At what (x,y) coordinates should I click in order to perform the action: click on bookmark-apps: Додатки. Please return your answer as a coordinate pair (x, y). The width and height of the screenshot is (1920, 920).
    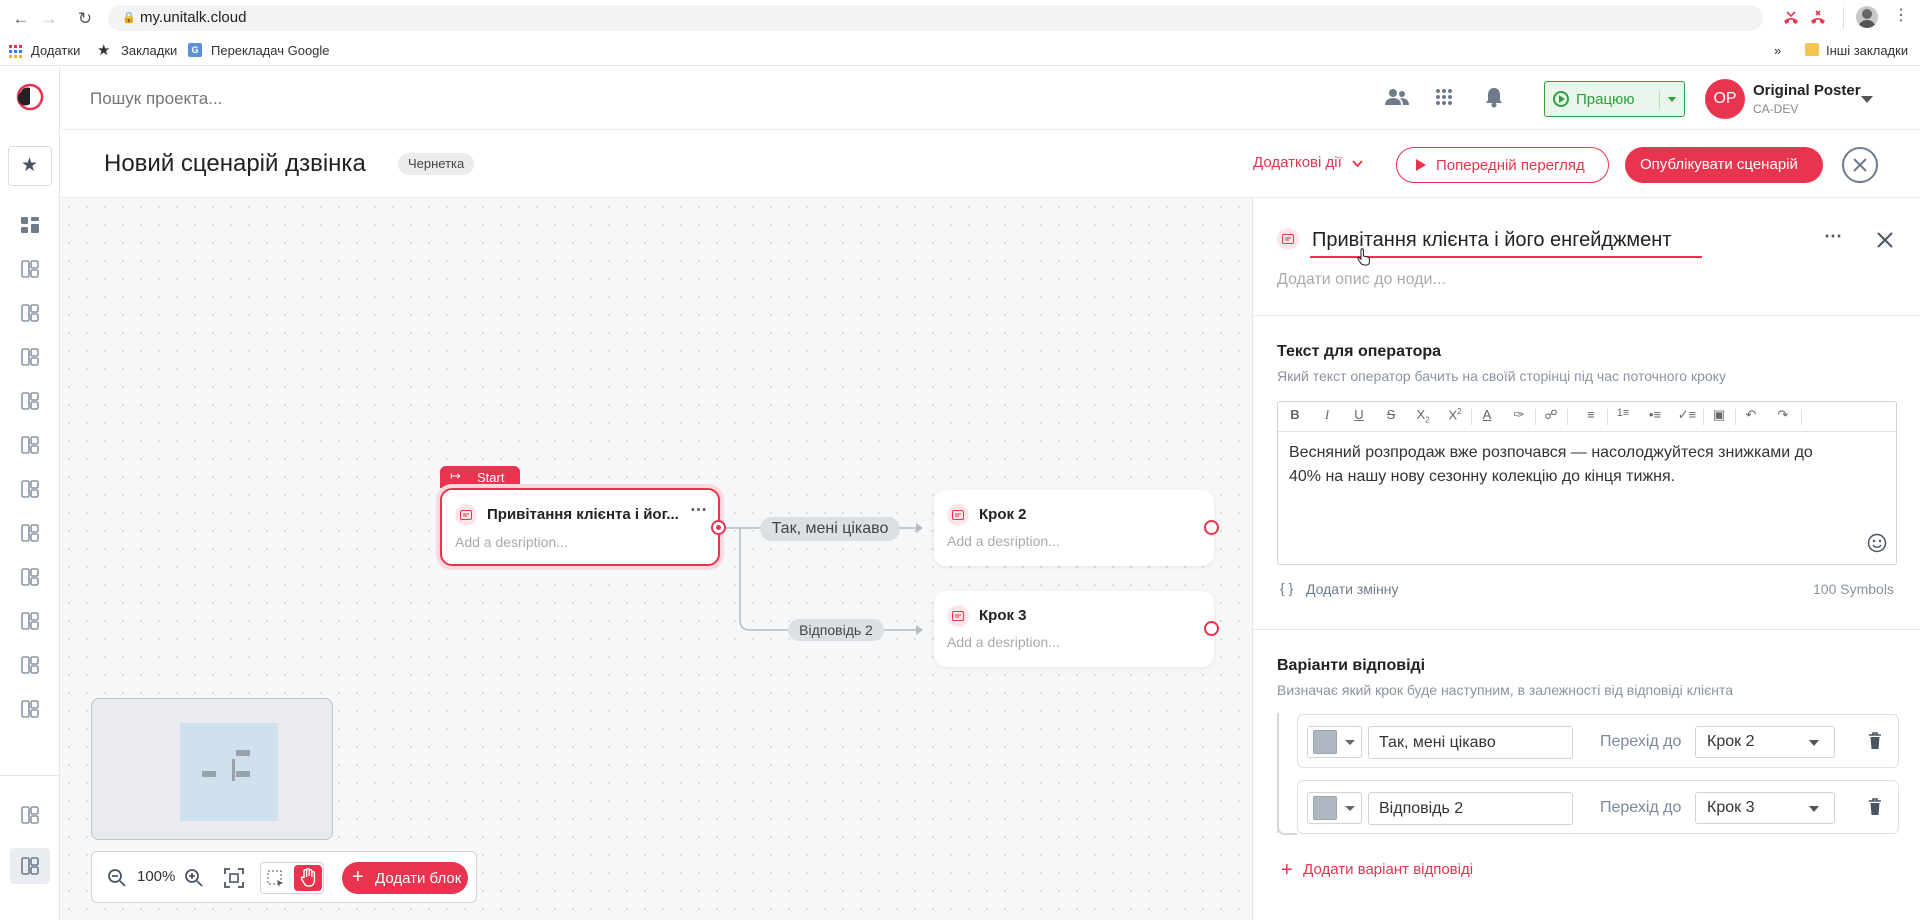
    Looking at the image, I should click on (55, 51).